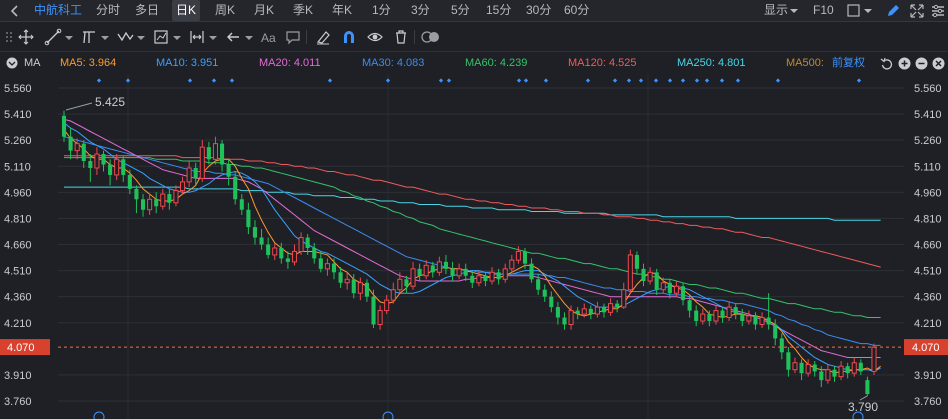 This screenshot has height=419, width=948. What do you see at coordinates (928, 219) in the screenshot?
I see `y-tick-label-right: 4.810` at bounding box center [928, 219].